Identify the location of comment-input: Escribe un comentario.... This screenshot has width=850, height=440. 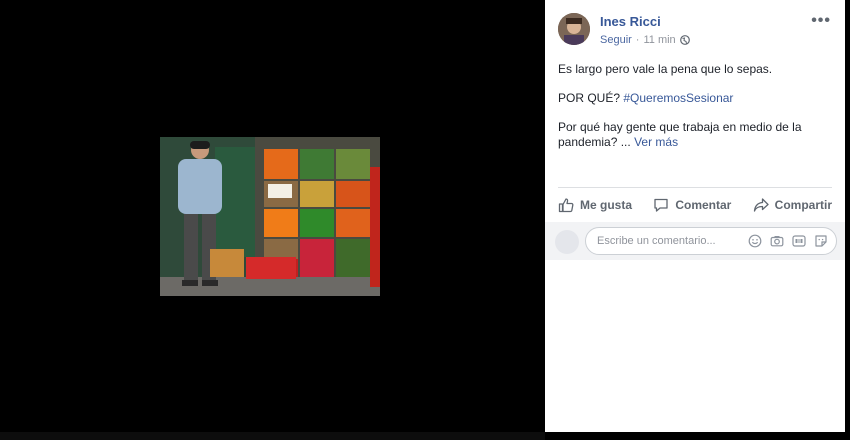
(711, 241).